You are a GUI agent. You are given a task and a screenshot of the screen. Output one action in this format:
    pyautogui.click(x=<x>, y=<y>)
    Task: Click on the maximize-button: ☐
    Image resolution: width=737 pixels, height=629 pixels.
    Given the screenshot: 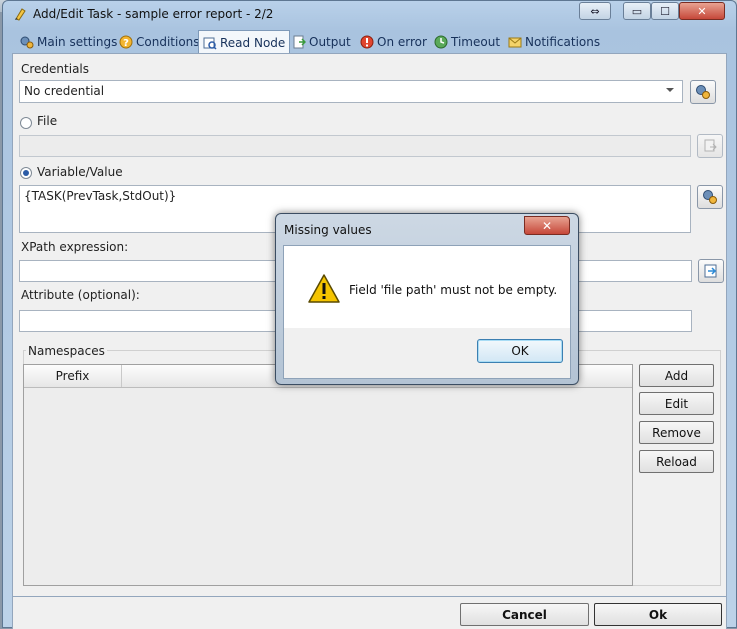 What is the action you would take?
    pyautogui.click(x=665, y=11)
    